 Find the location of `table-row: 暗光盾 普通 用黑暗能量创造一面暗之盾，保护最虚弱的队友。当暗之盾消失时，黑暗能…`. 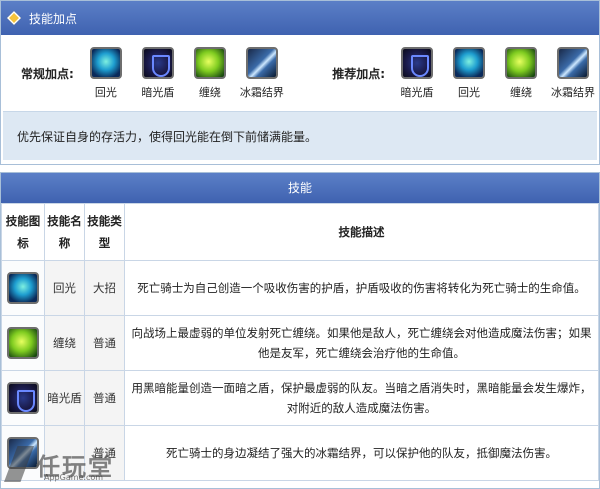

table-row: 暗光盾 普通 用黑暗能量创造一面暗之盾，保护最虚弱的队友。当暗之盾消失时，黑暗能… is located at coordinates (300, 398).